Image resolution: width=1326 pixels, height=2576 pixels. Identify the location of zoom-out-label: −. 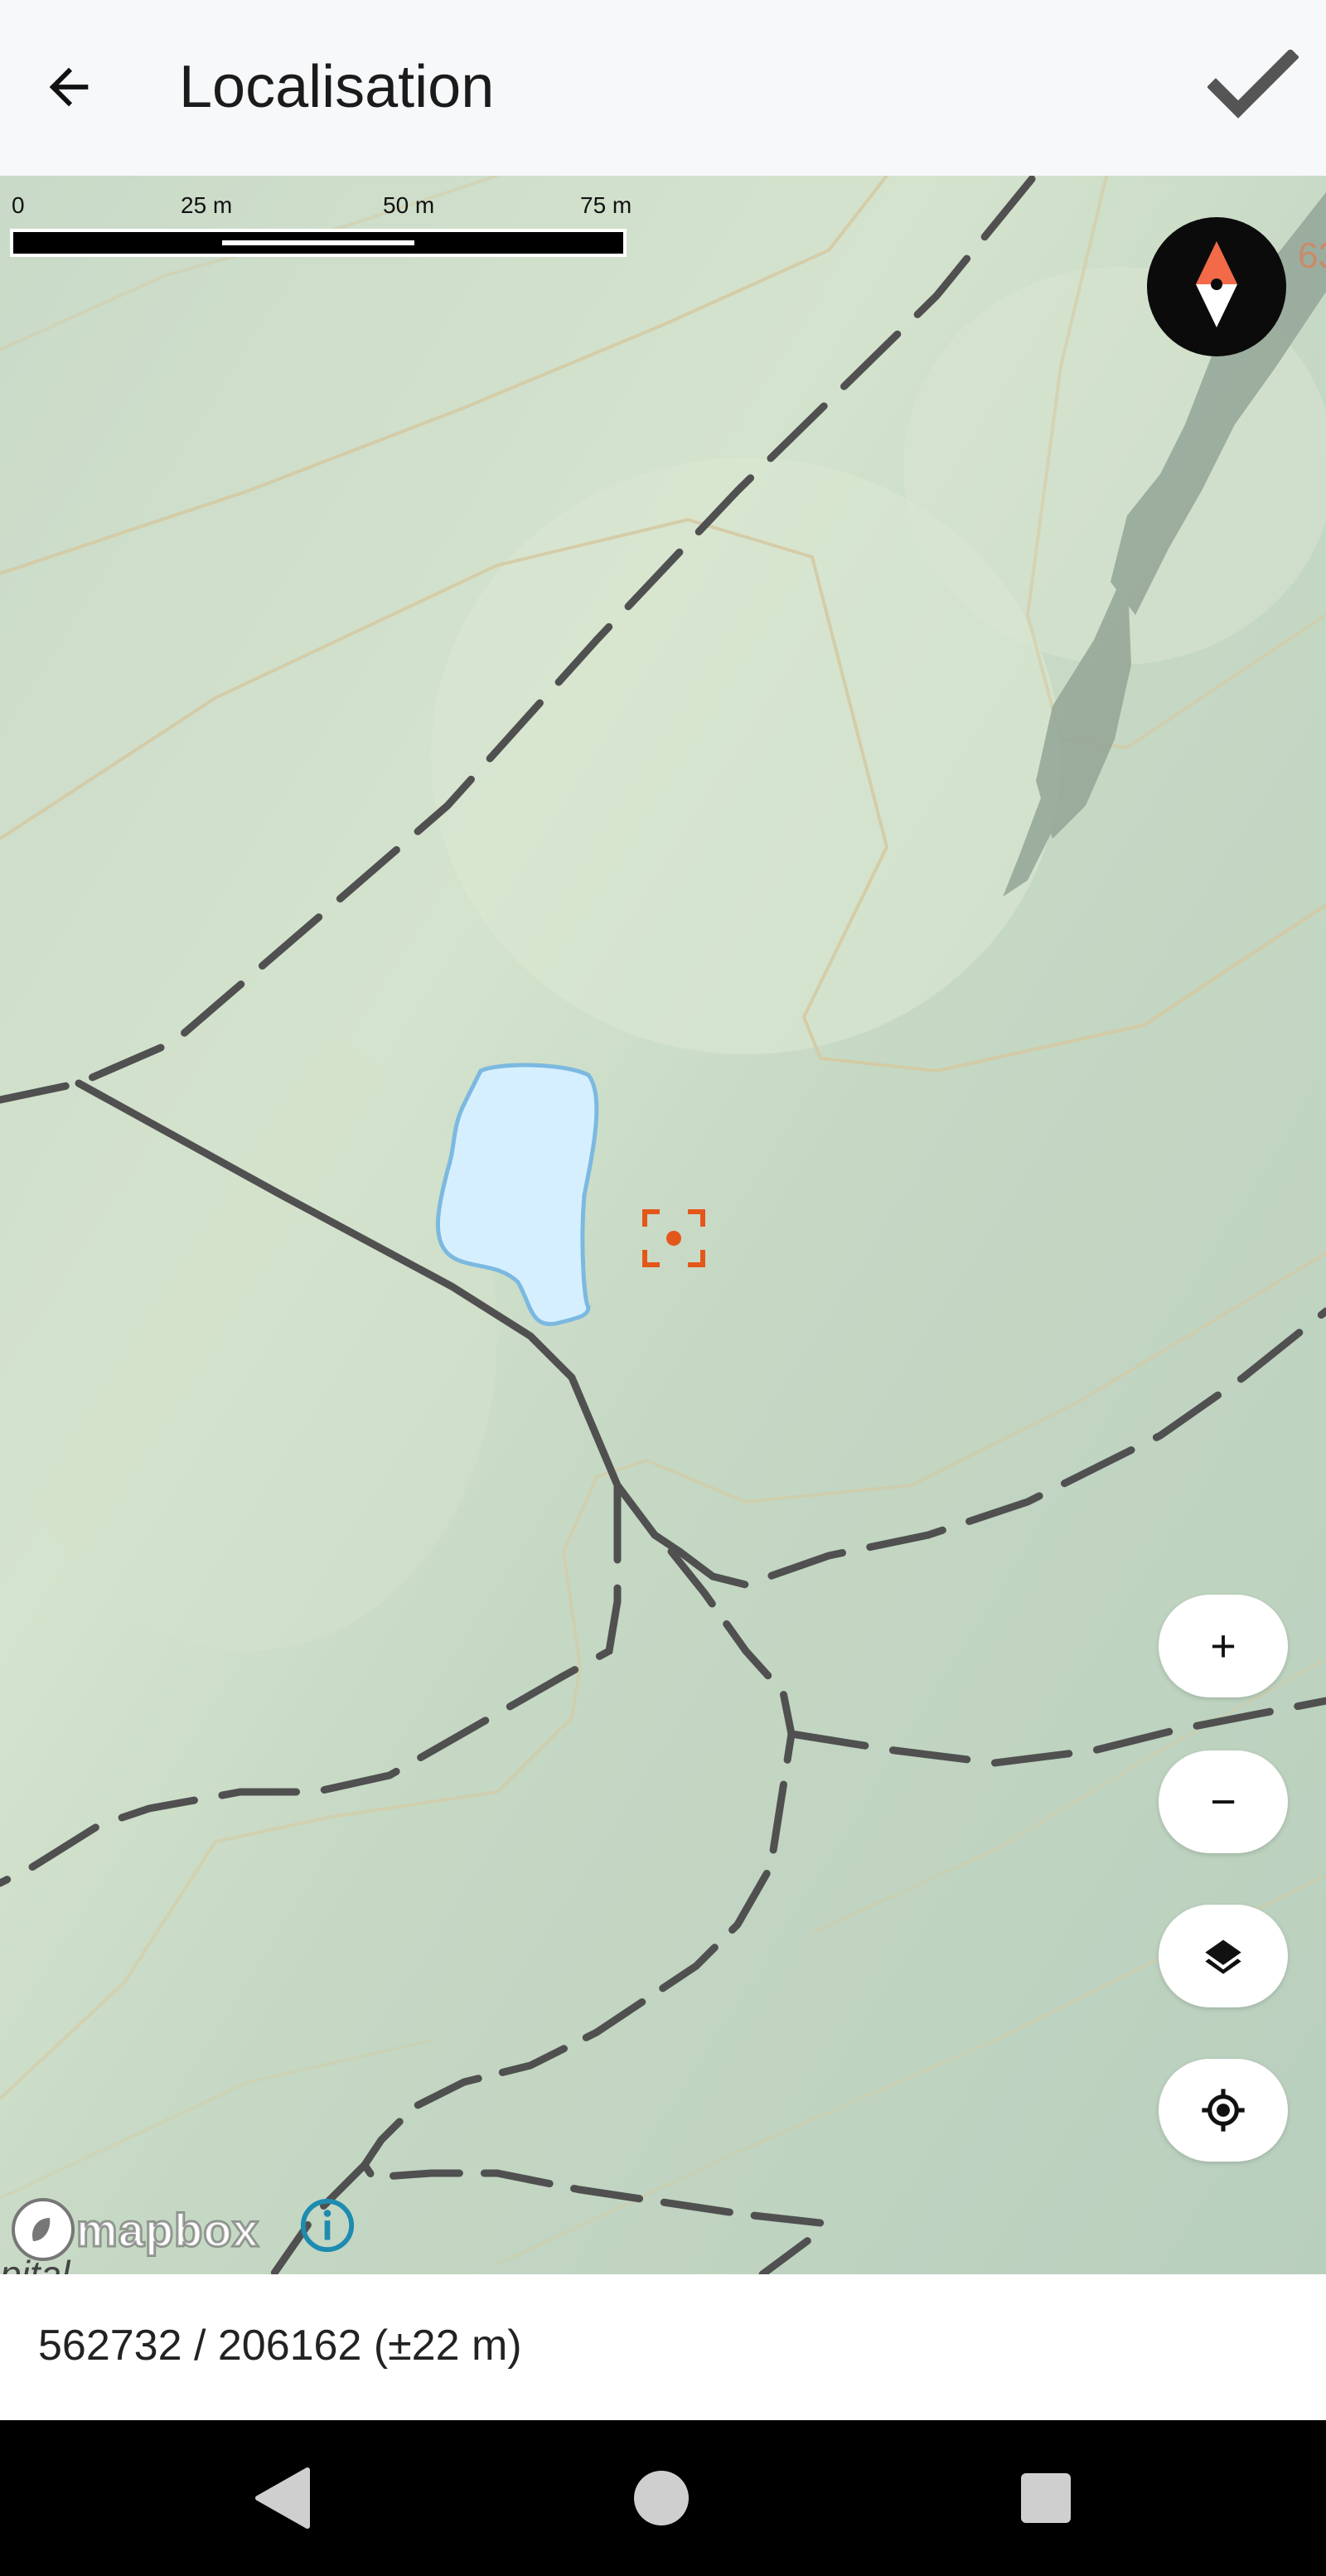
(1223, 1802).